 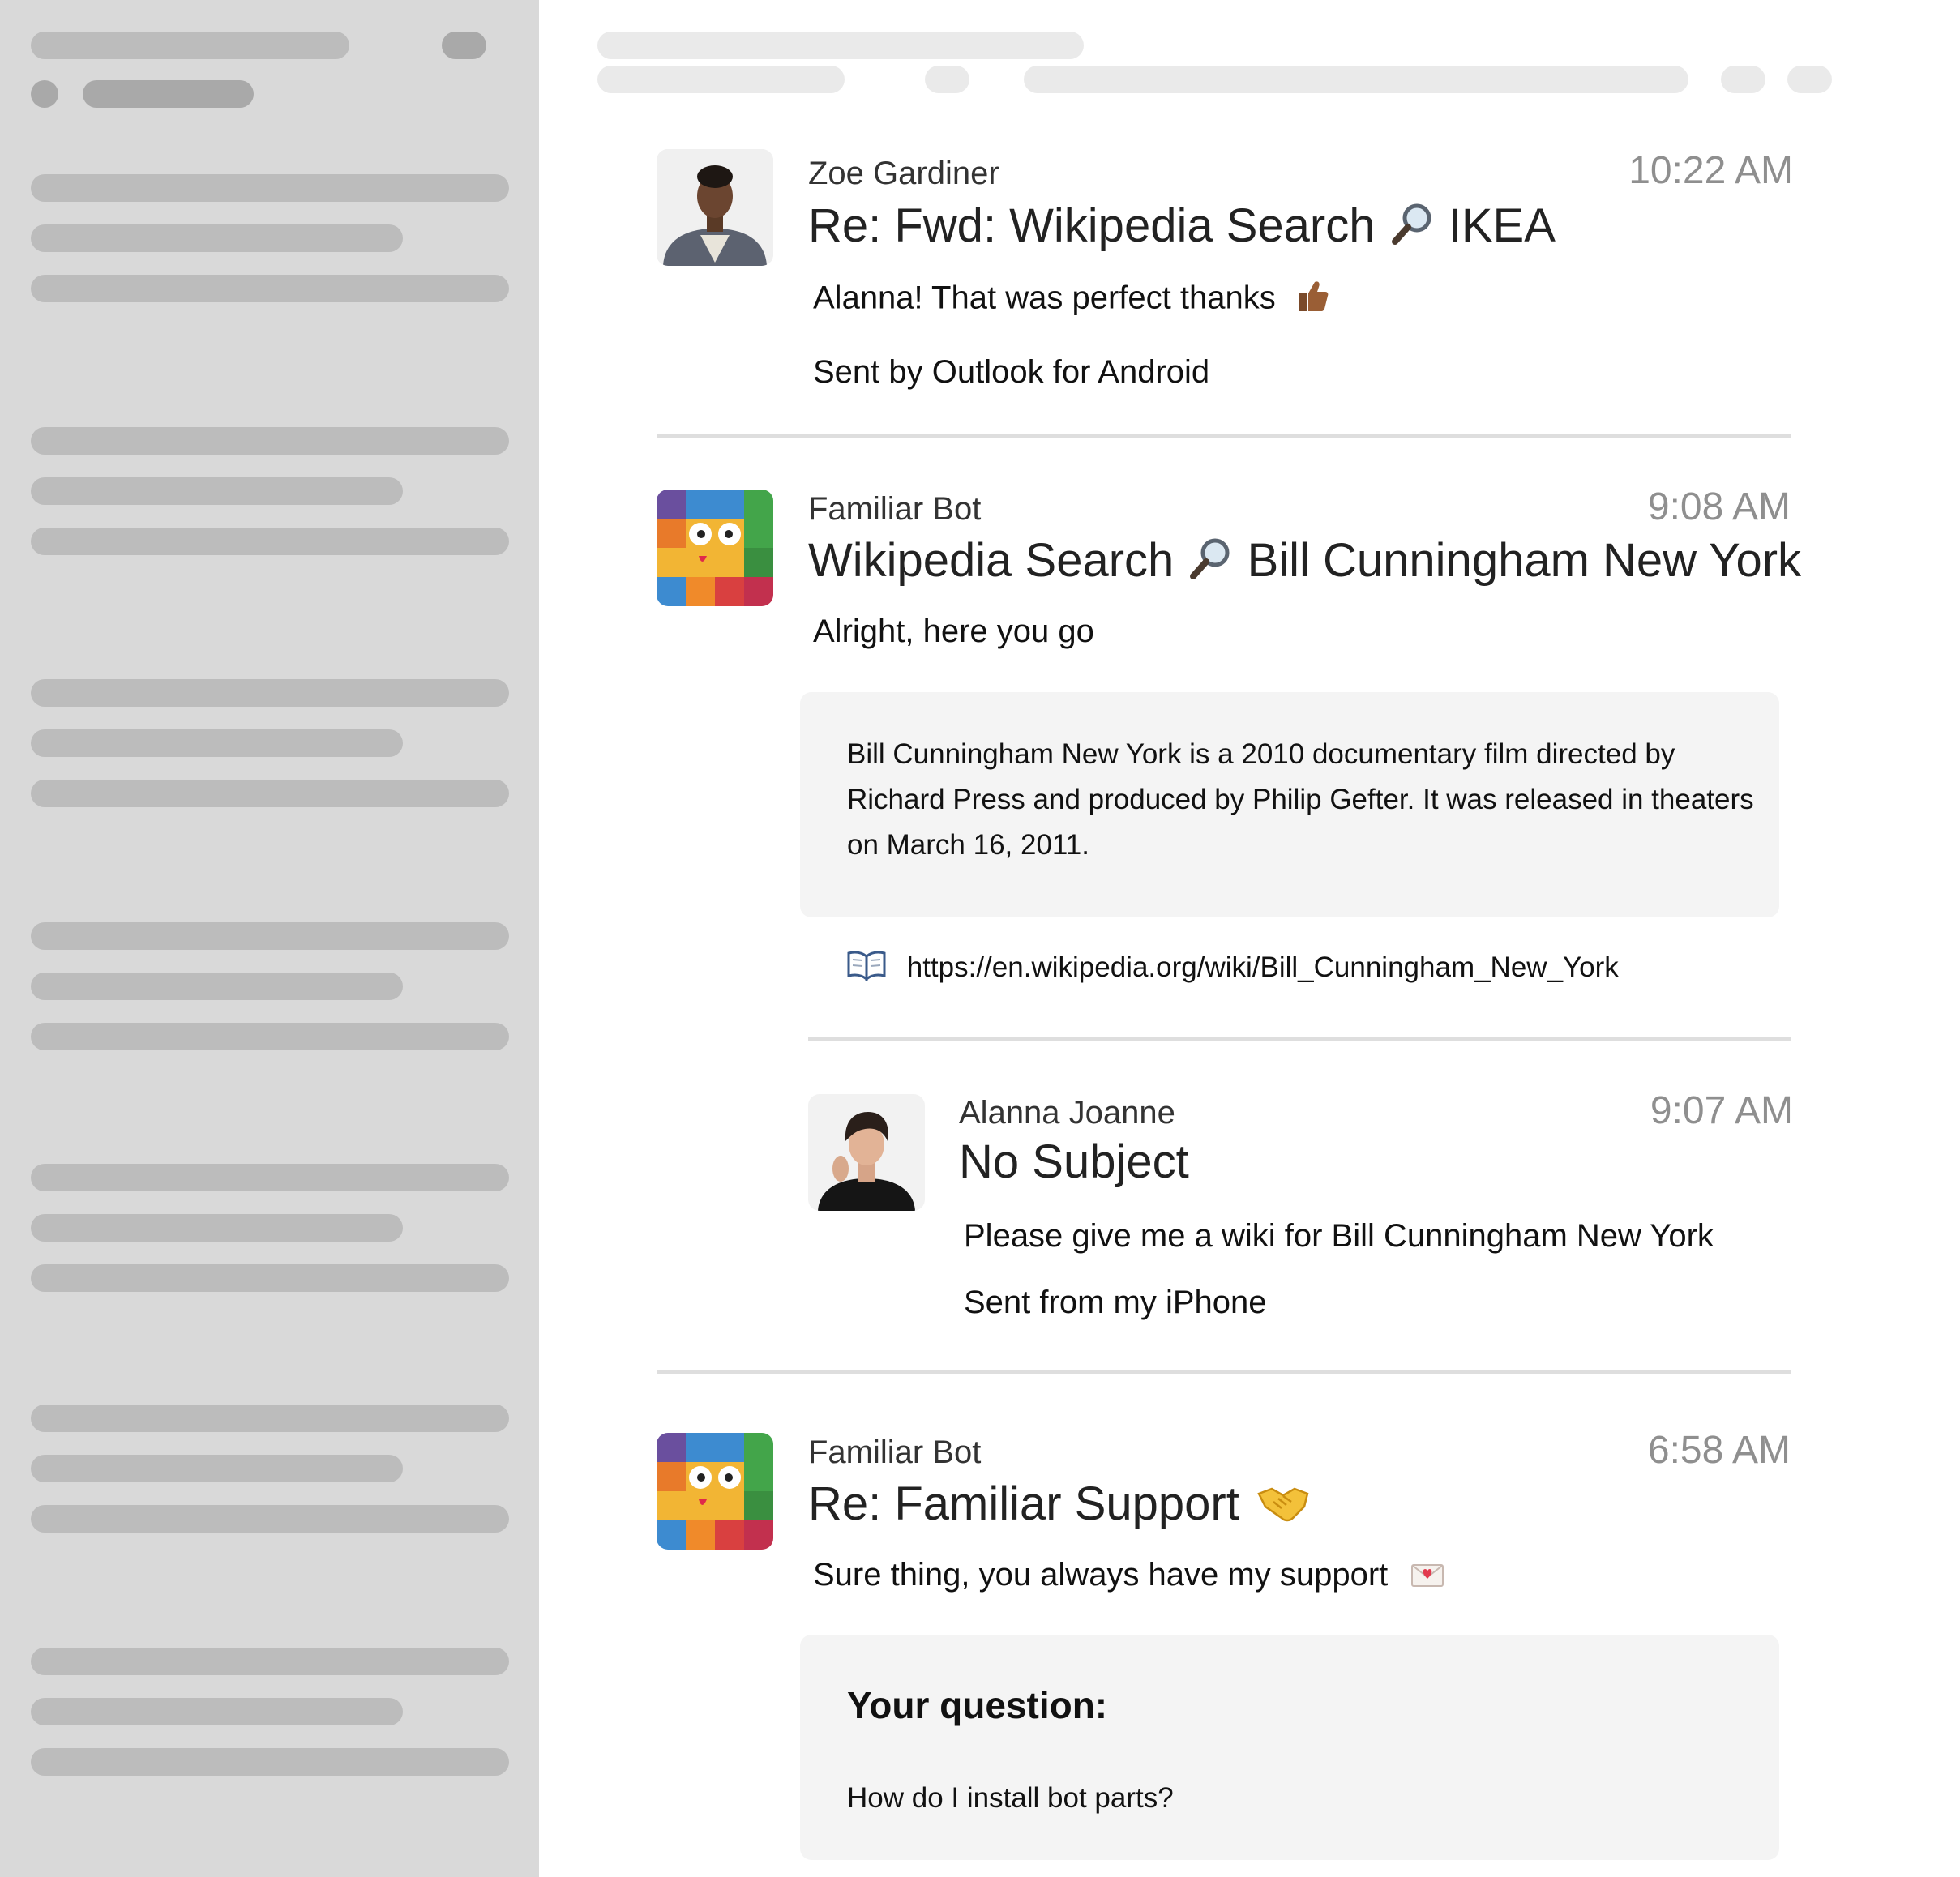 I want to click on love-letter-icon, so click(x=1427, y=1577).